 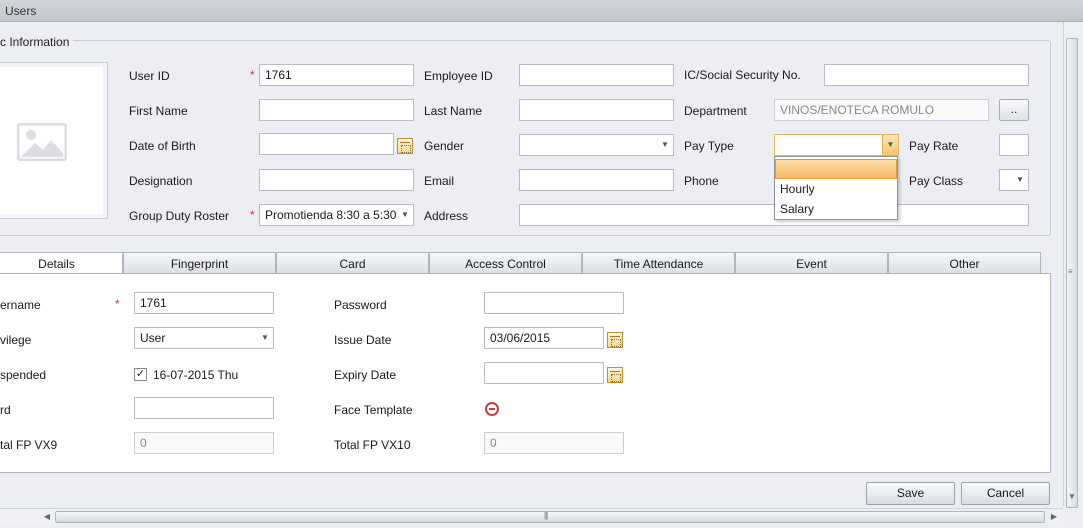 What do you see at coordinates (16, 340) in the screenshot?
I see `privilege-label: vilege` at bounding box center [16, 340].